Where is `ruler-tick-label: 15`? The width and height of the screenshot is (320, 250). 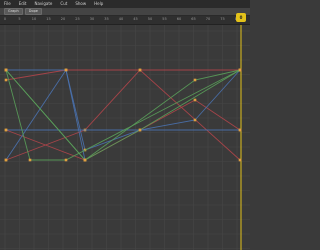
ruler-tick-label: 15 is located at coordinates (48, 19).